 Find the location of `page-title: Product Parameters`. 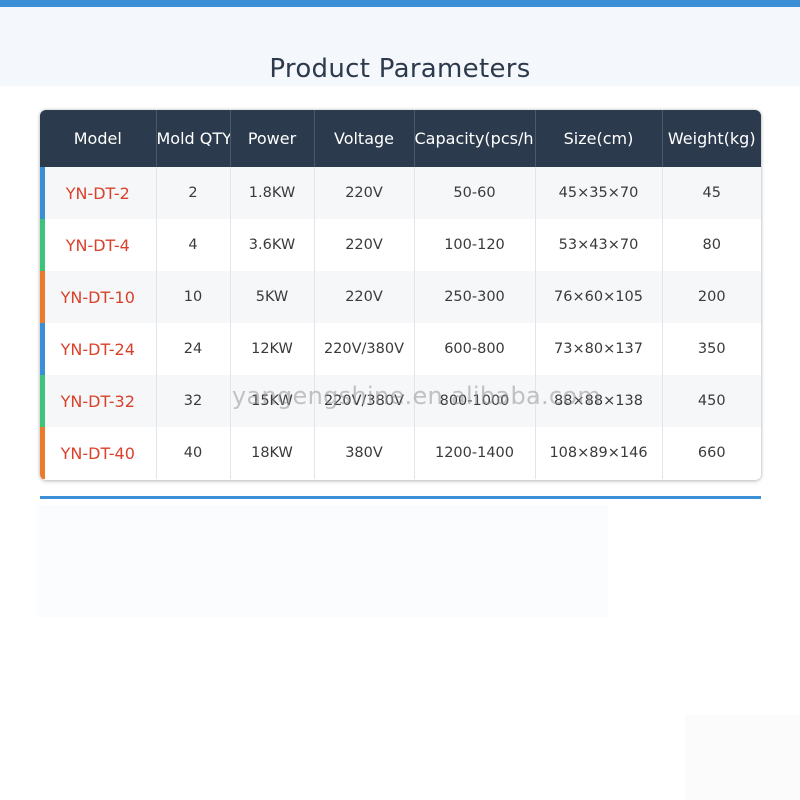

page-title: Product Parameters is located at coordinates (400, 69).